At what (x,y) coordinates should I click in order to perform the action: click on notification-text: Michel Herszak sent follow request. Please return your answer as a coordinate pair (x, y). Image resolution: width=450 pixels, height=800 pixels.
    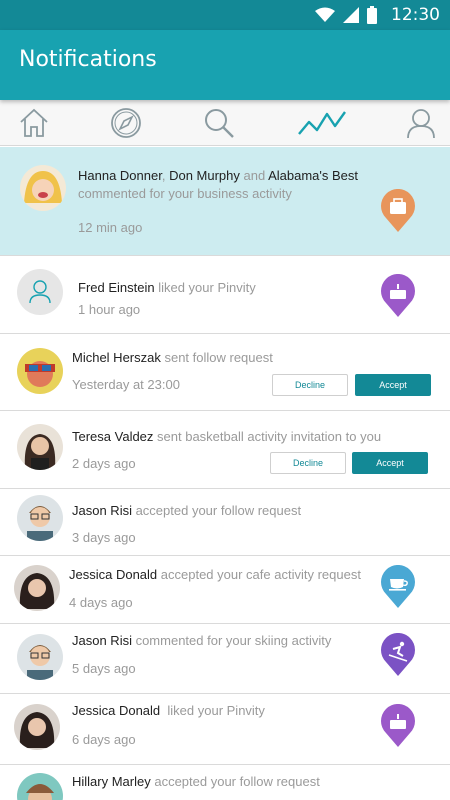
    Looking at the image, I should click on (172, 357).